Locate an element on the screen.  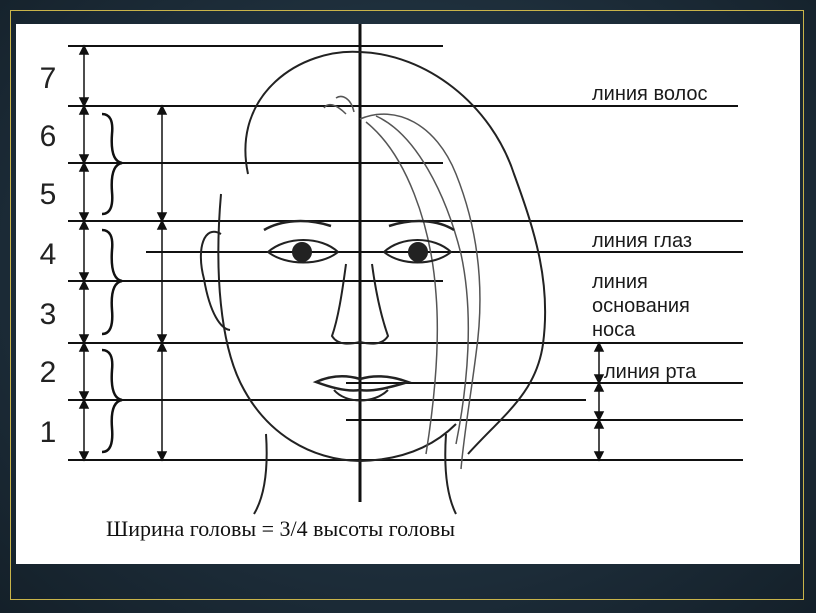
section-number-5: 5 is located at coordinates (48, 194).